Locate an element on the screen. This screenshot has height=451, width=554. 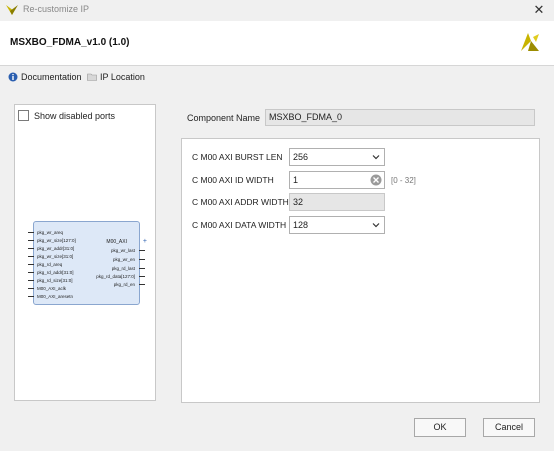
burst-len-label: C M00 AXI BURST LEN is located at coordinates (237, 157).